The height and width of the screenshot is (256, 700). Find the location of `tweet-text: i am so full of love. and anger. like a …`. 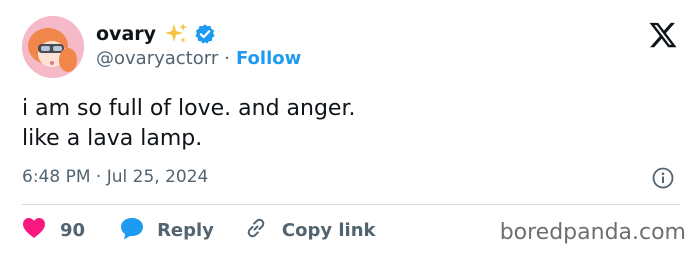

tweet-text: i am so full of love. and anger. like a … is located at coordinates (189, 123).